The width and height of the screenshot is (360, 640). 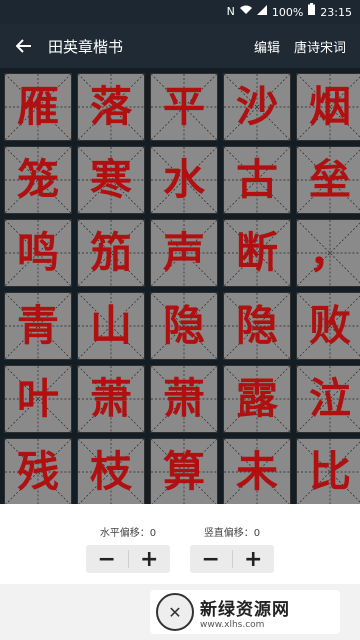 I want to click on grid-cell: 水, so click(x=184, y=180).